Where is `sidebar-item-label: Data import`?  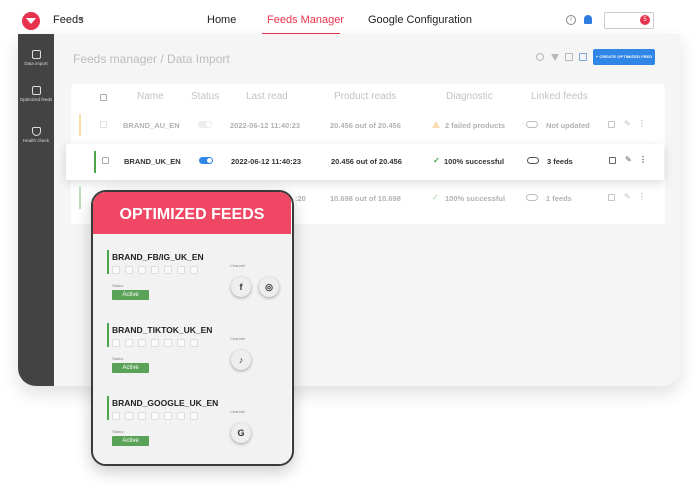
sidebar-item-label: Data import is located at coordinates (36, 63).